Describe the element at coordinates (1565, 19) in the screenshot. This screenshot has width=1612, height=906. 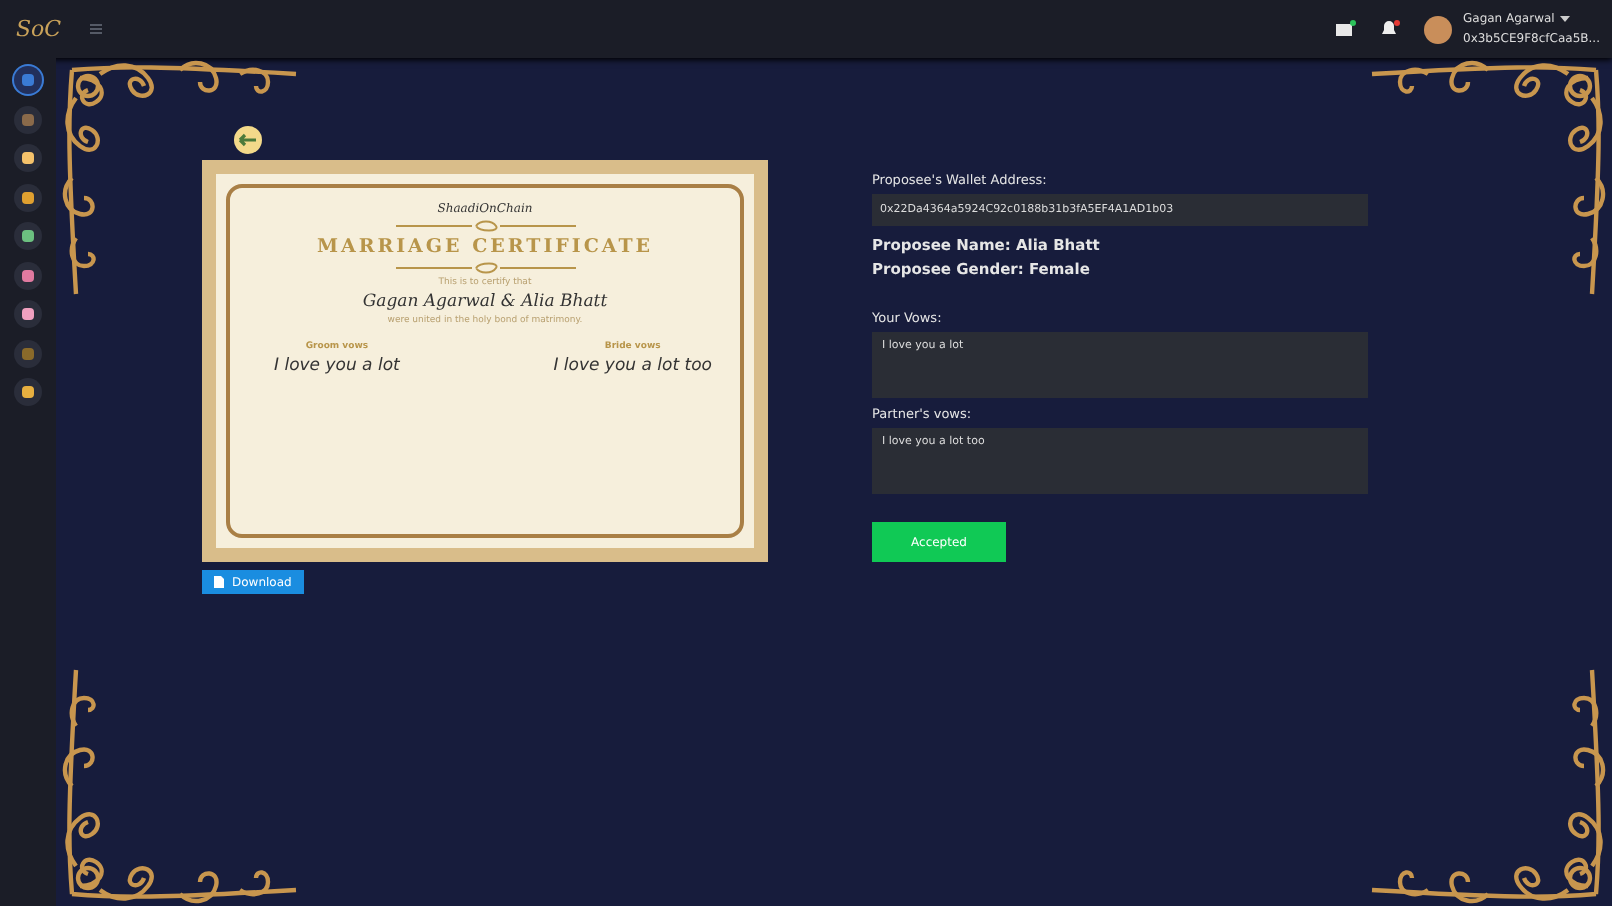
I see `caret-icon` at that location.